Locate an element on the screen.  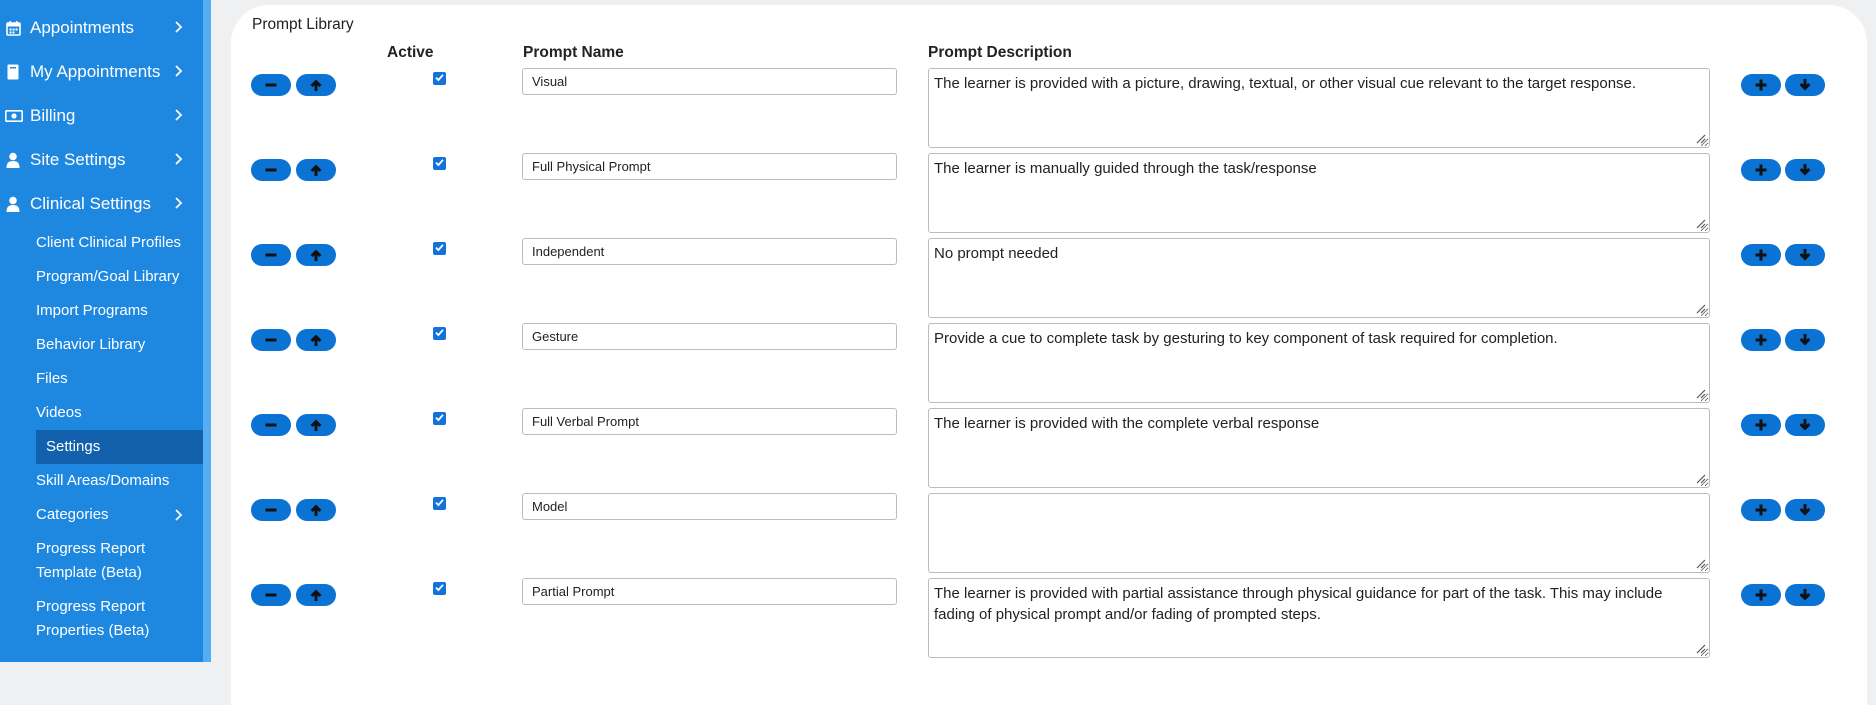
nav-clinical-settings: Clinical Settings is located at coordinates (101, 204).